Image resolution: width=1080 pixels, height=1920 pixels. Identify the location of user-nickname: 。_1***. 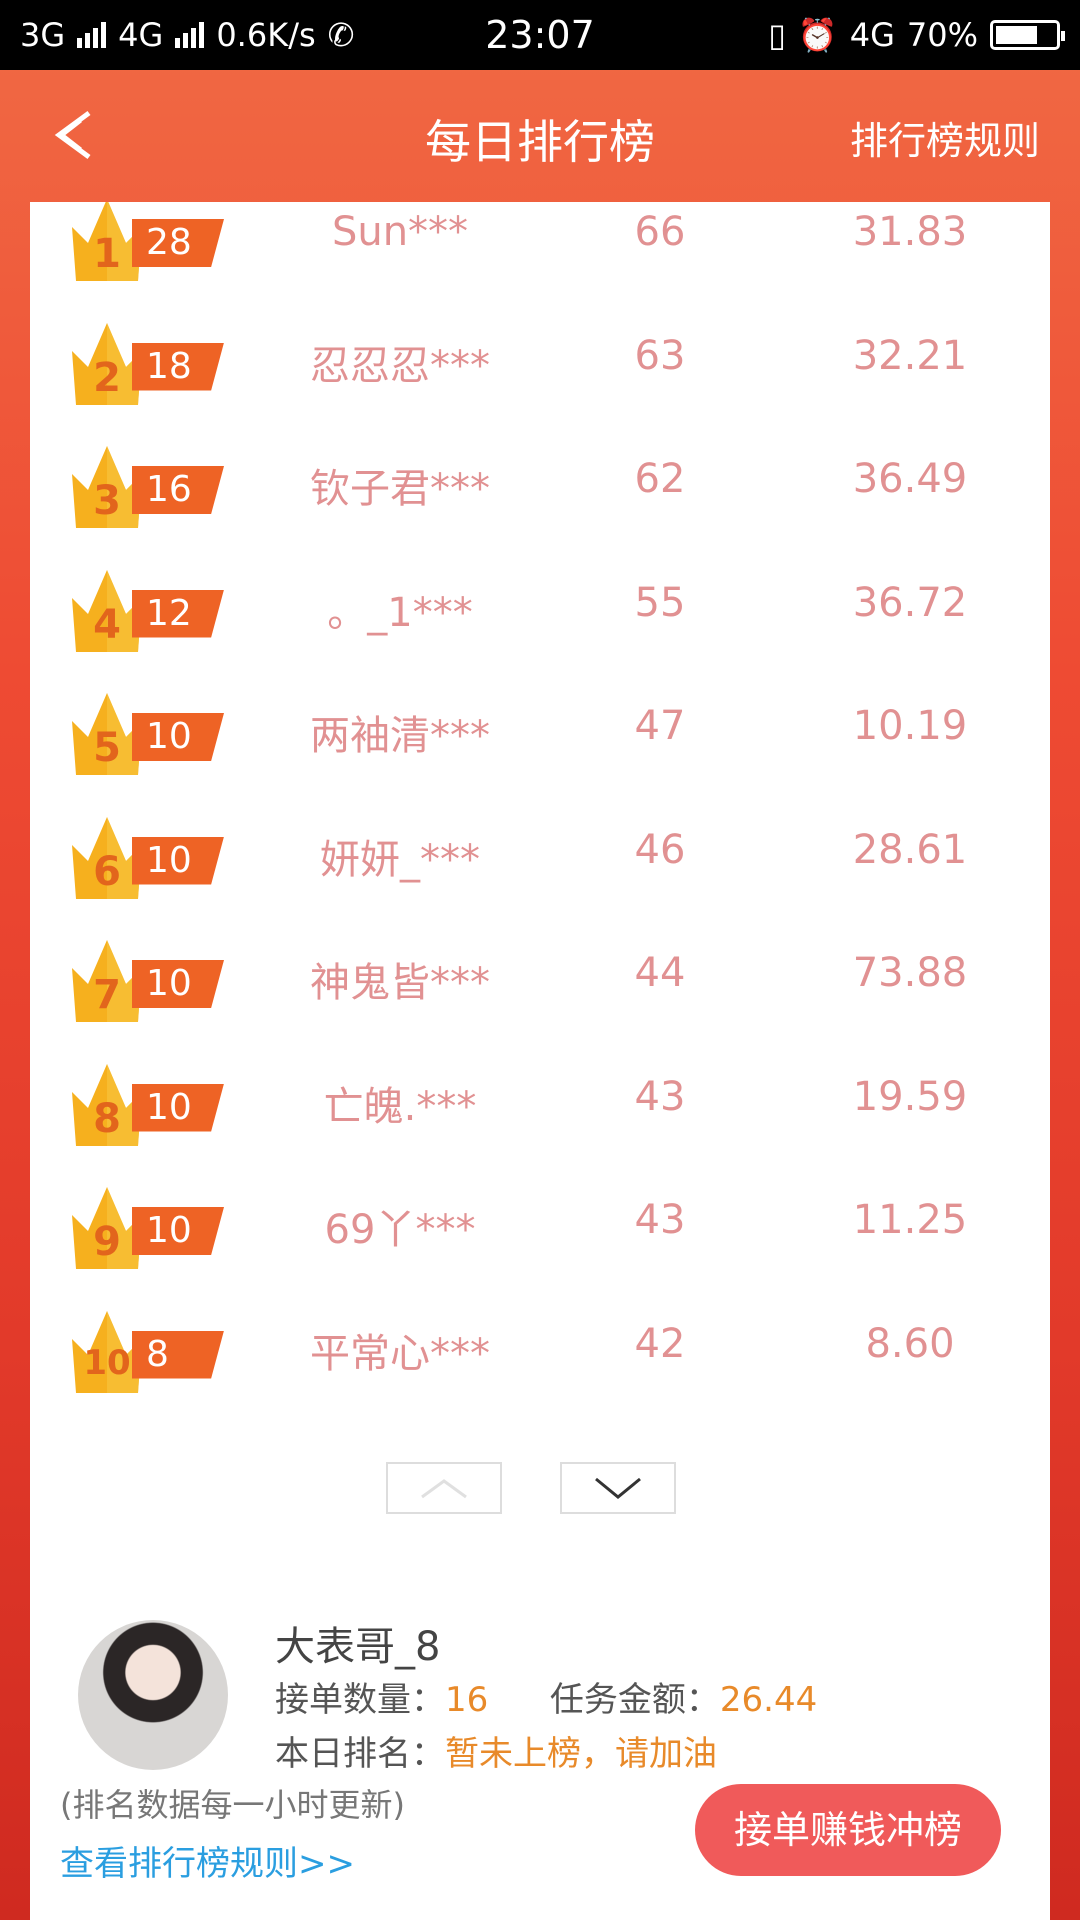
(400, 612).